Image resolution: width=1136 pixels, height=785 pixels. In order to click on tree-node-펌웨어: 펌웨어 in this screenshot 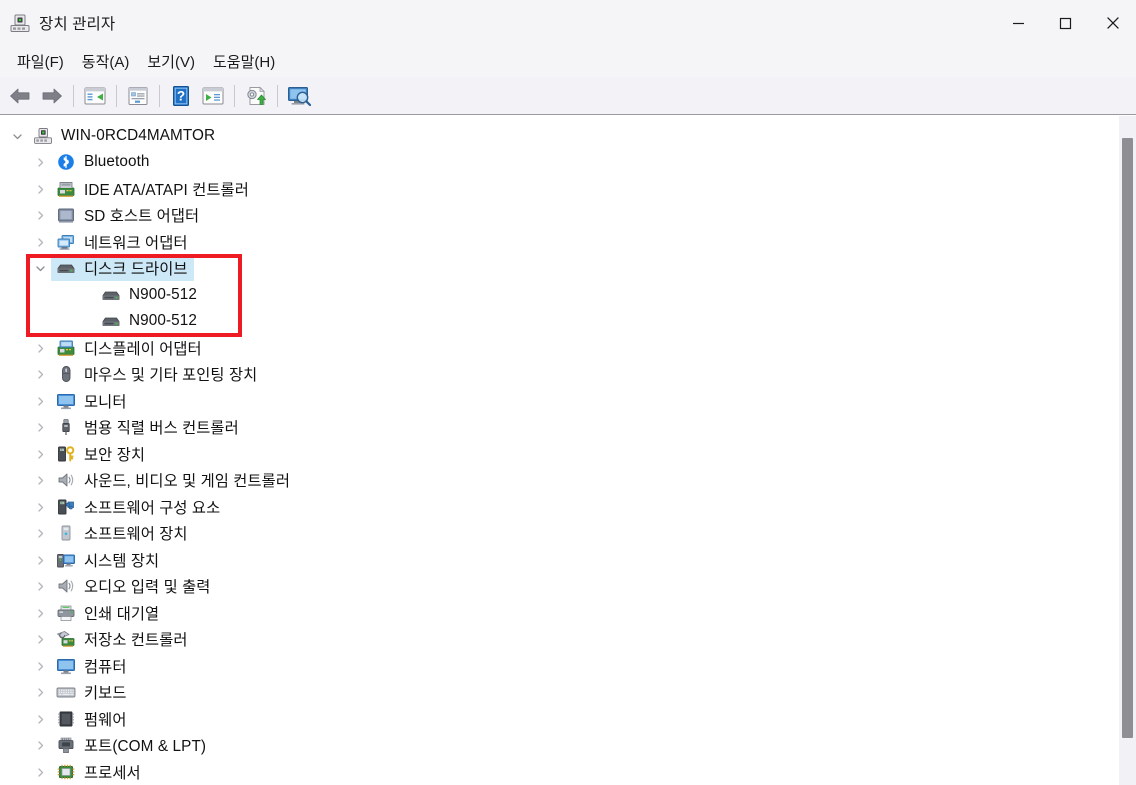, I will do `click(568, 719)`.